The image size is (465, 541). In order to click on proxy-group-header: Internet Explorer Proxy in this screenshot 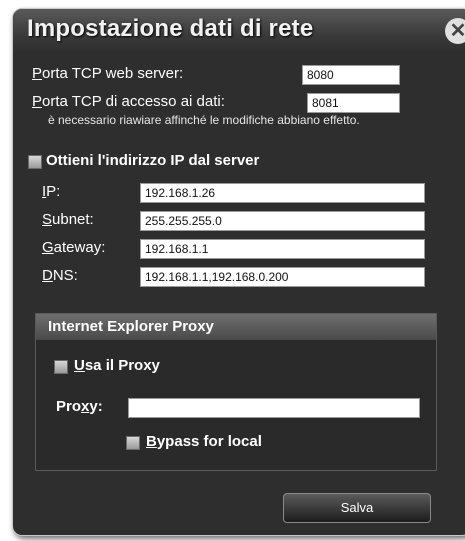, I will do `click(236, 327)`.